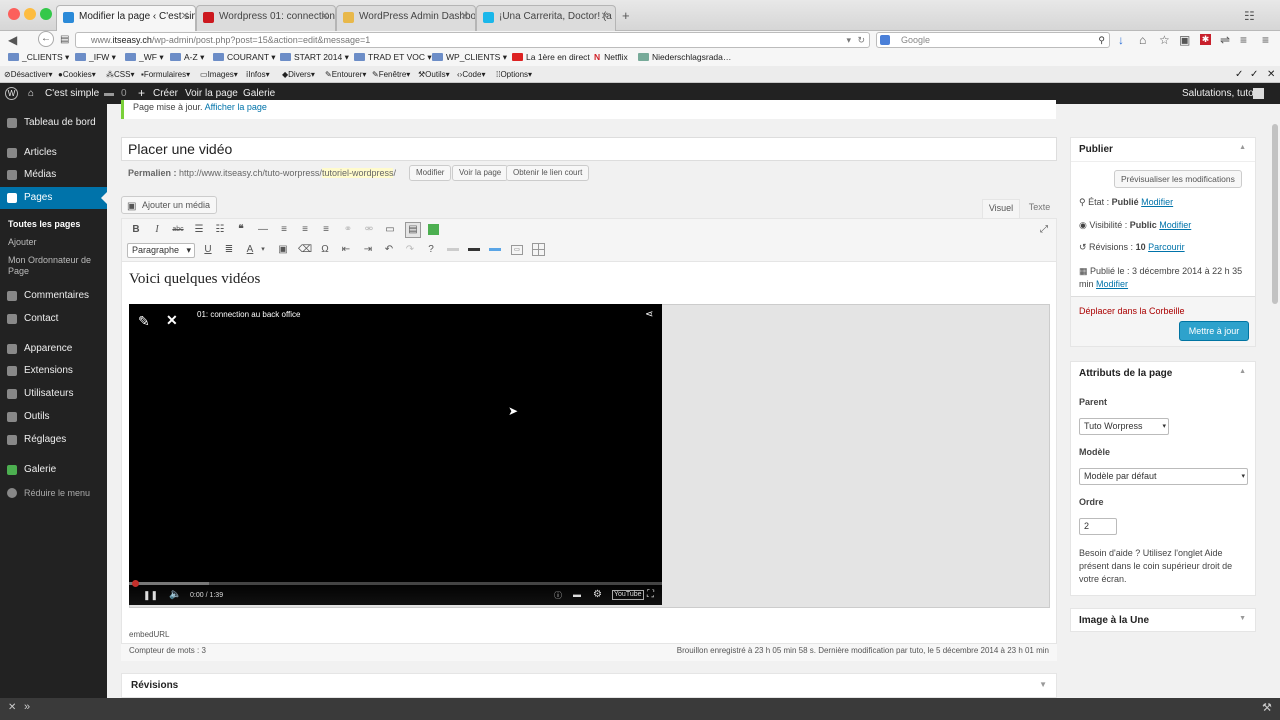 This screenshot has width=1280, height=720. I want to click on video-progress-bar, so click(395, 583).